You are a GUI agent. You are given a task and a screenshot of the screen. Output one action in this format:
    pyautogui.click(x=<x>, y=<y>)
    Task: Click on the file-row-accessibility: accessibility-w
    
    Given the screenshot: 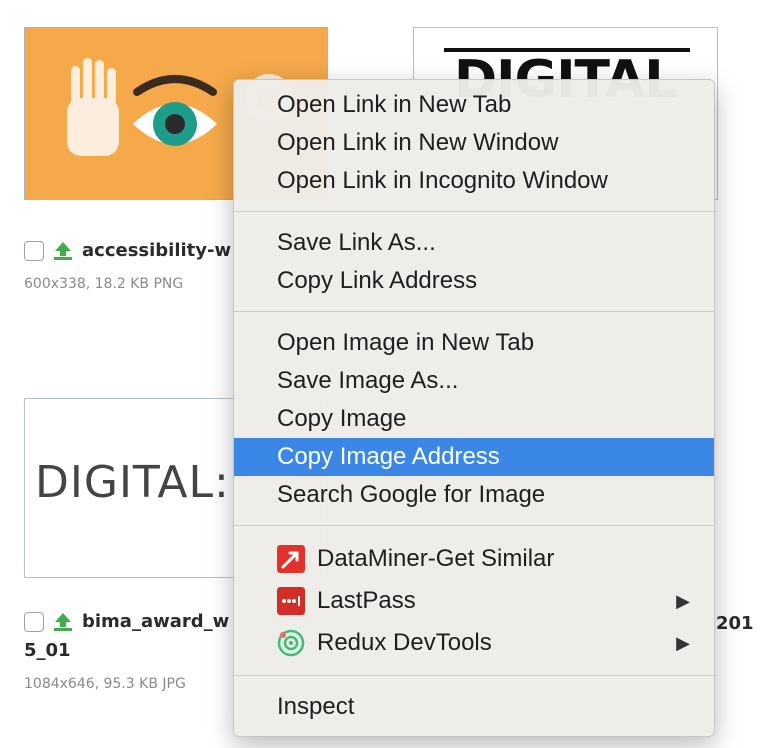 What is the action you would take?
    pyautogui.click(x=127, y=250)
    